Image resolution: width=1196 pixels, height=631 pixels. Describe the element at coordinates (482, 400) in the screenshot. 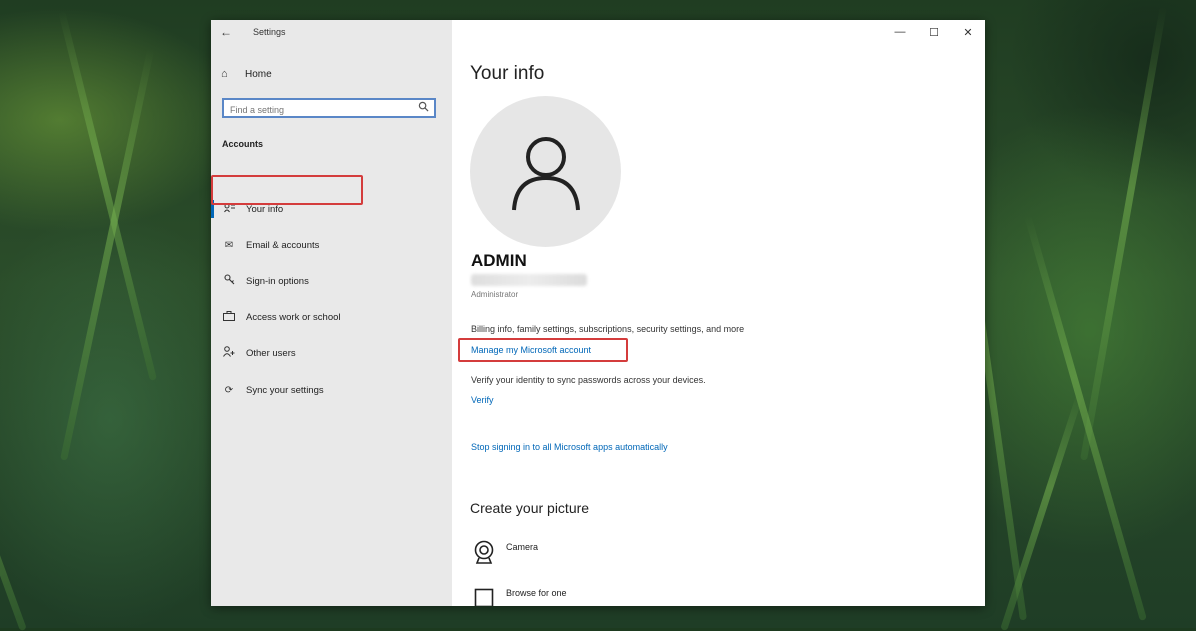

I see `verify-link: Verify` at that location.